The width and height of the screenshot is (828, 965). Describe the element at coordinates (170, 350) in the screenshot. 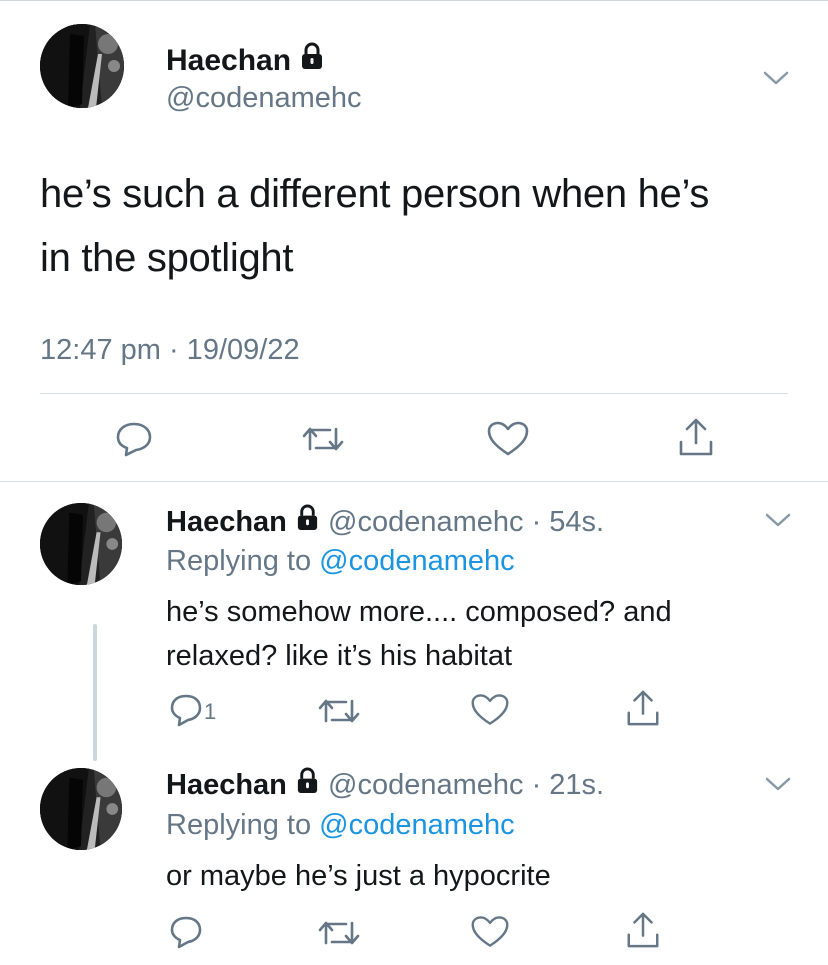

I see `timestamp: 12:47 pm · 19/09/22` at that location.